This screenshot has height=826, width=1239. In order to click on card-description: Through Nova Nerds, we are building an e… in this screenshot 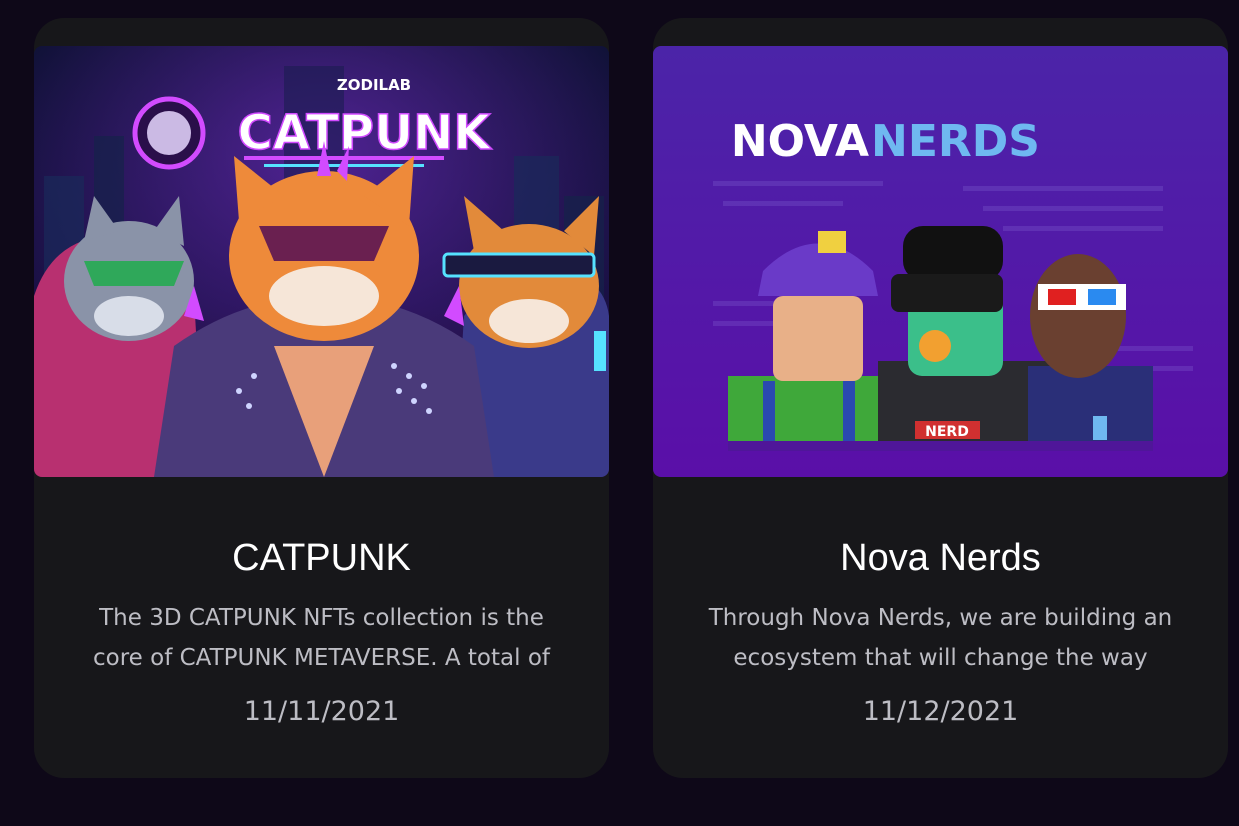, I will do `click(940, 638)`.